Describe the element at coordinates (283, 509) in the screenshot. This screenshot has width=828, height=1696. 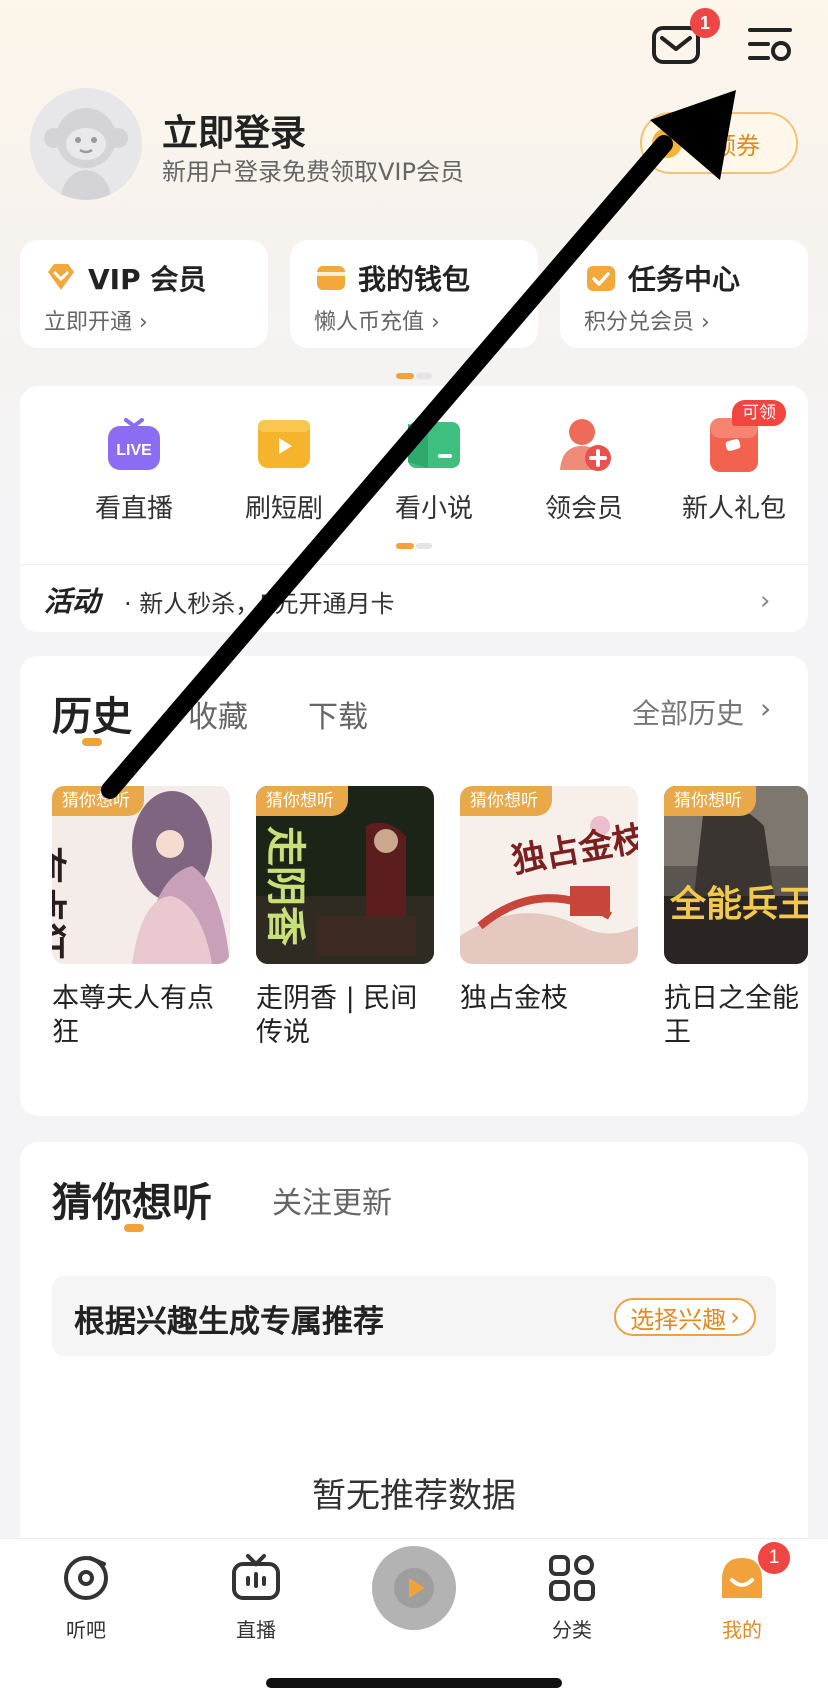
I see `feature-short-drama-label: 刷短剧` at that location.